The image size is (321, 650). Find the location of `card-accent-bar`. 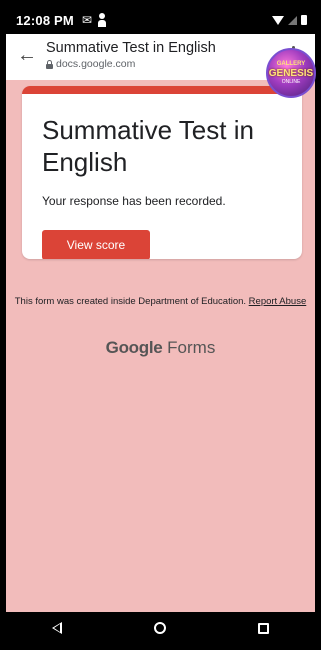

card-accent-bar is located at coordinates (162, 90).